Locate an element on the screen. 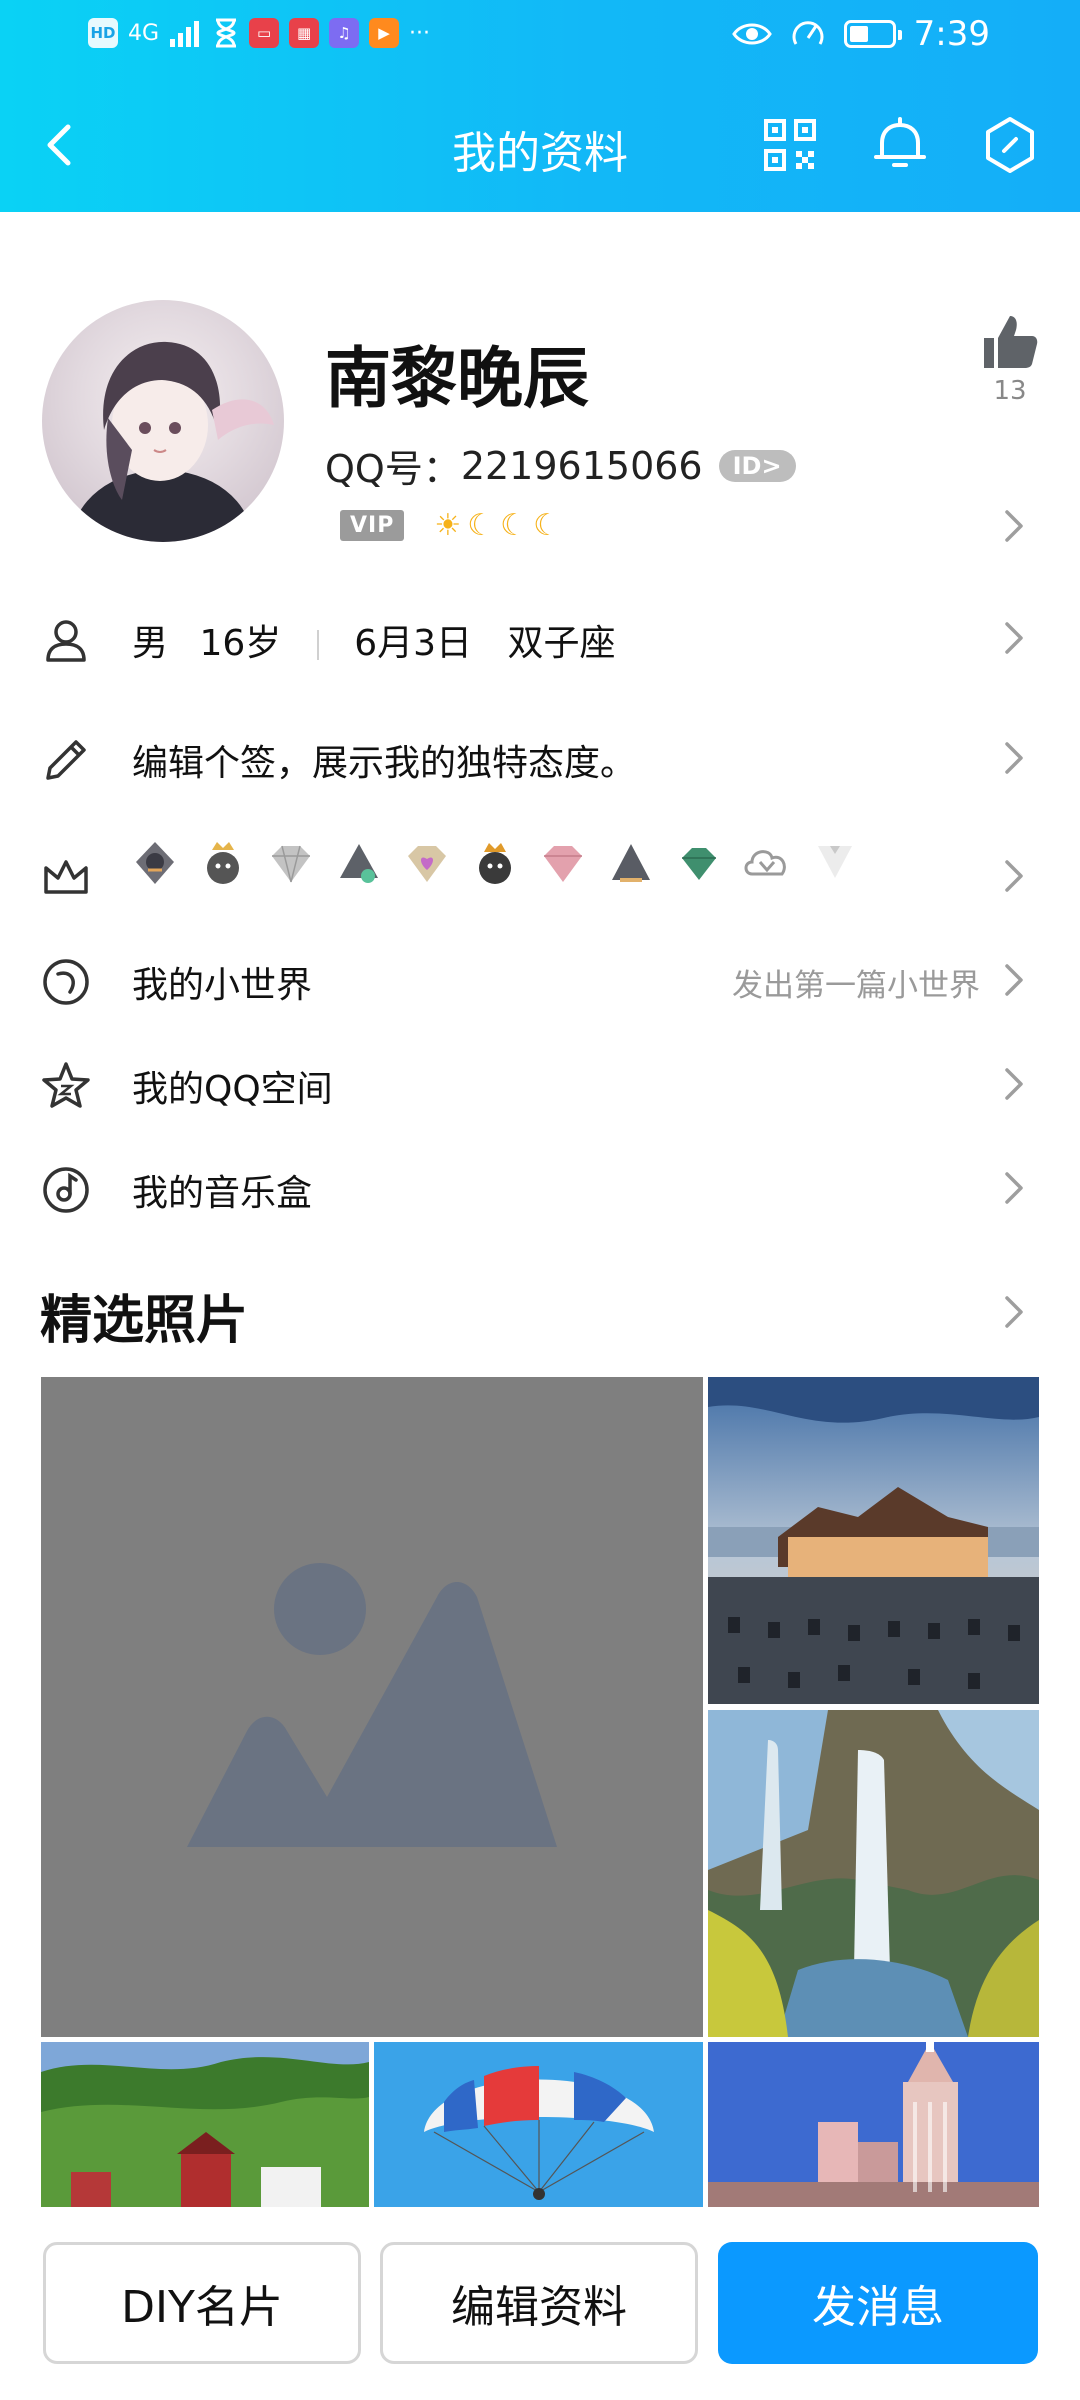 This screenshot has width=1080, height=2400. image-placeholder-icon is located at coordinates (372, 1705).